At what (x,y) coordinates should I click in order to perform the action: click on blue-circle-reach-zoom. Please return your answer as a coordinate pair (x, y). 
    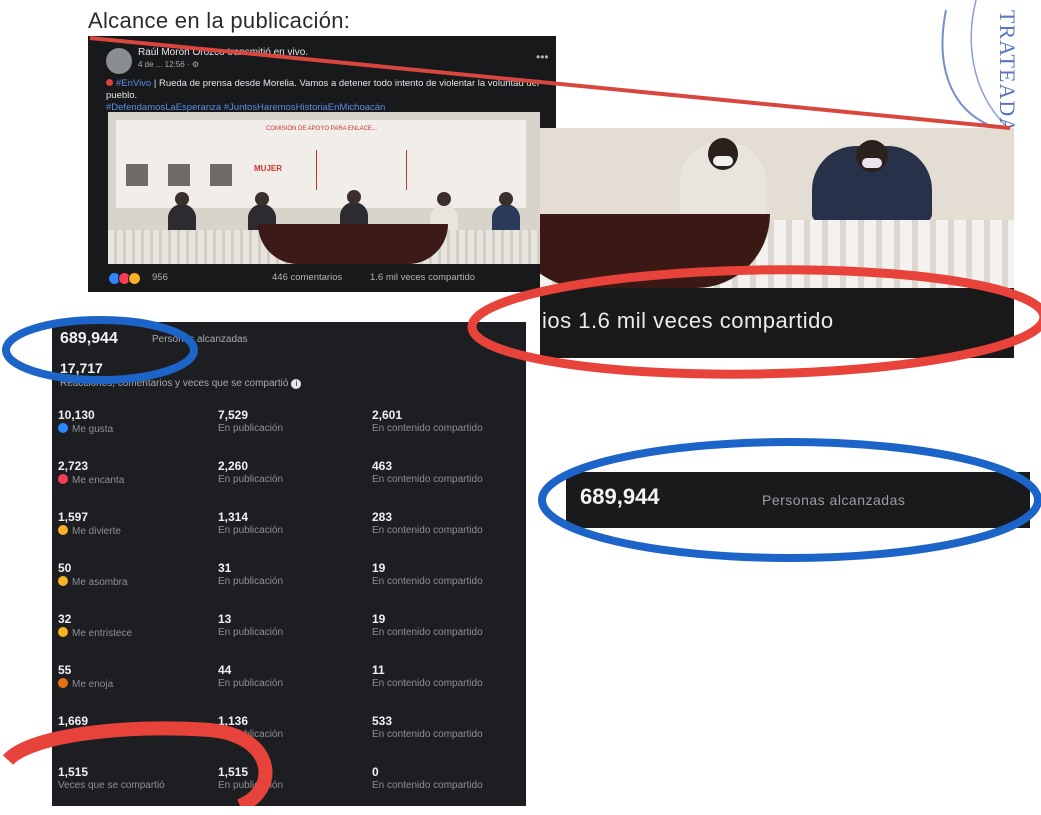
    Looking at the image, I should click on (789, 500).